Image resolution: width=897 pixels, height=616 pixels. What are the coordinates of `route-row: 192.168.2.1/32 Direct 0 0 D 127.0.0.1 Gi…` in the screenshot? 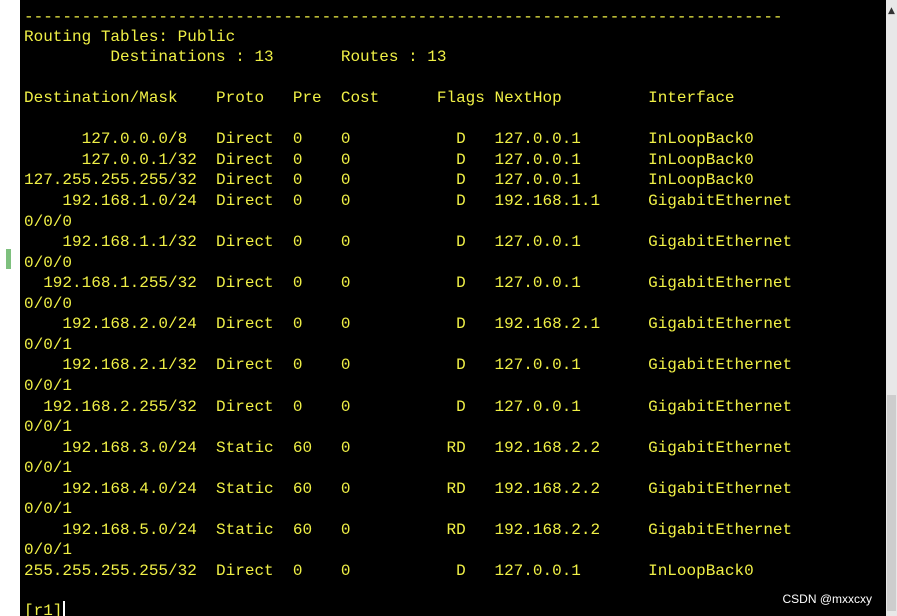 It's located at (408, 365).